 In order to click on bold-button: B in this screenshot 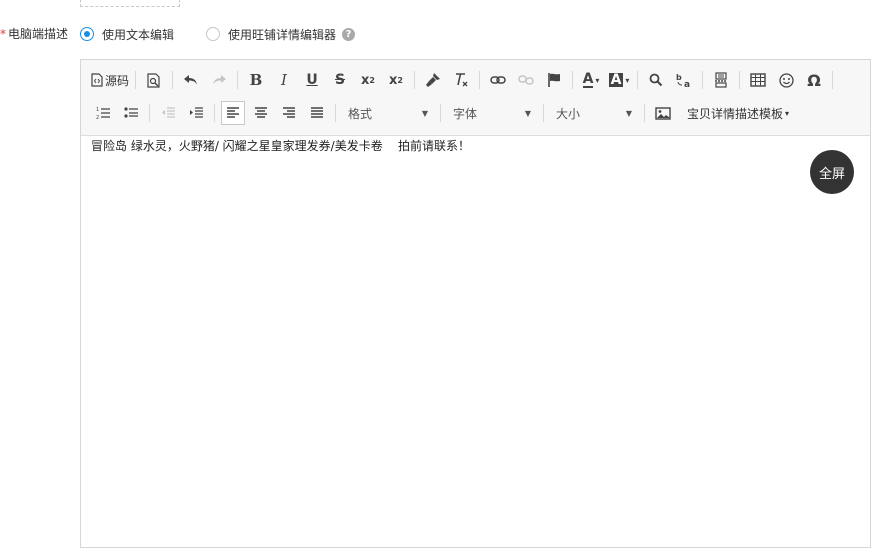, I will do `click(256, 80)`.